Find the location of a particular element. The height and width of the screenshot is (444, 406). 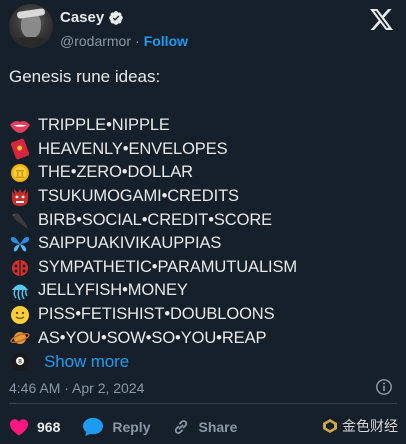

author-handle: @rodarmor is located at coordinates (95, 41).